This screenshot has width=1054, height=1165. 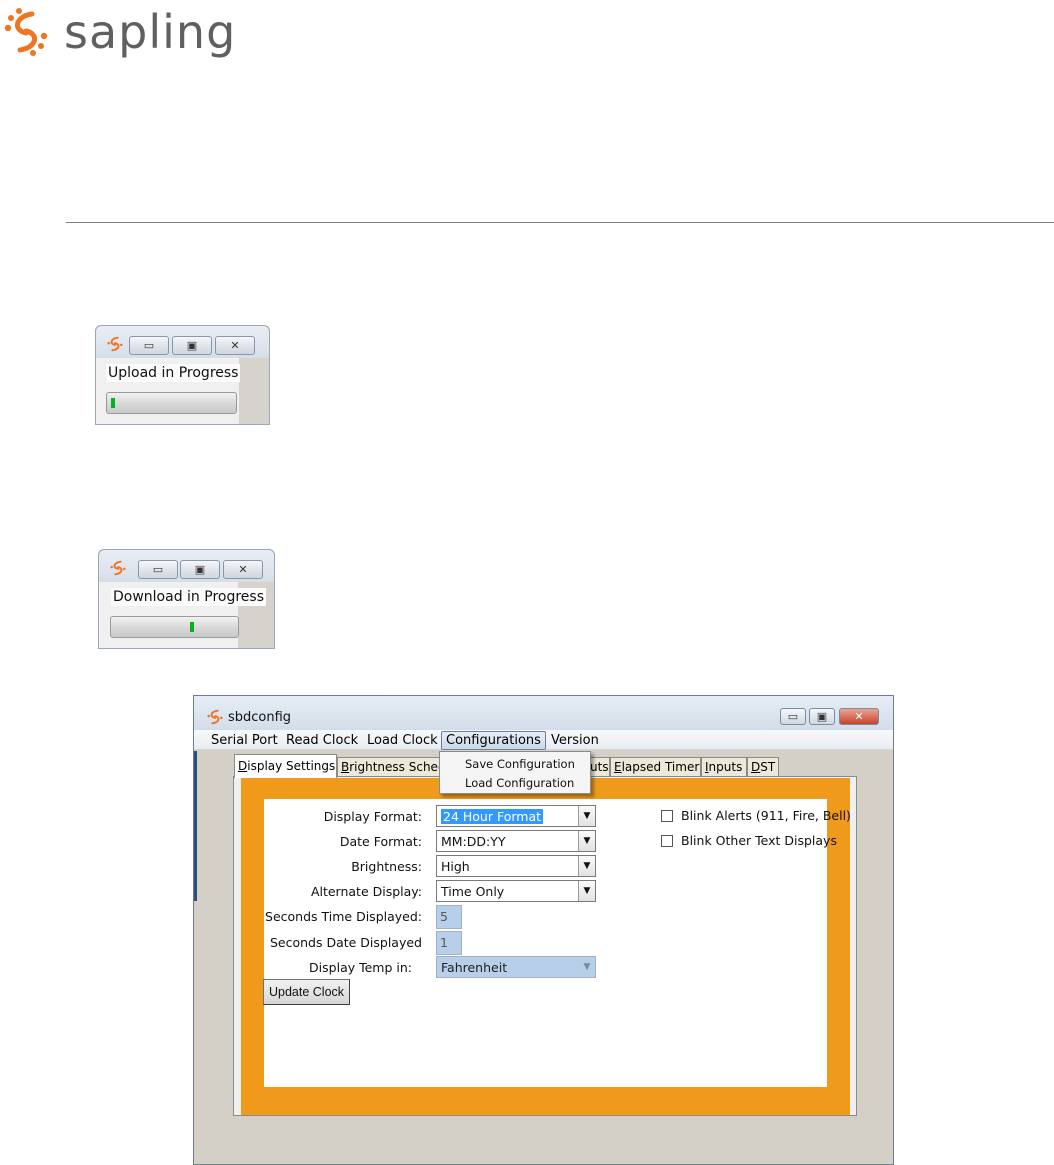 I want to click on seconds-time-input: 5, so click(x=449, y=917).